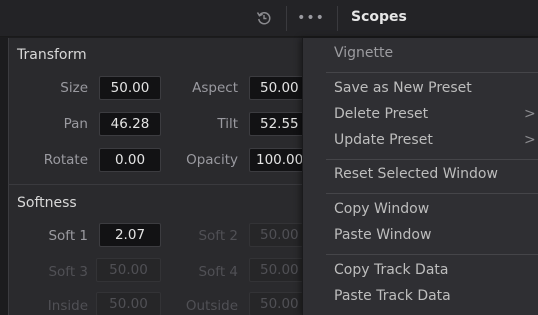 The width and height of the screenshot is (538, 315). What do you see at coordinates (278, 303) in the screenshot?
I see `outside-field: 50.00` at bounding box center [278, 303].